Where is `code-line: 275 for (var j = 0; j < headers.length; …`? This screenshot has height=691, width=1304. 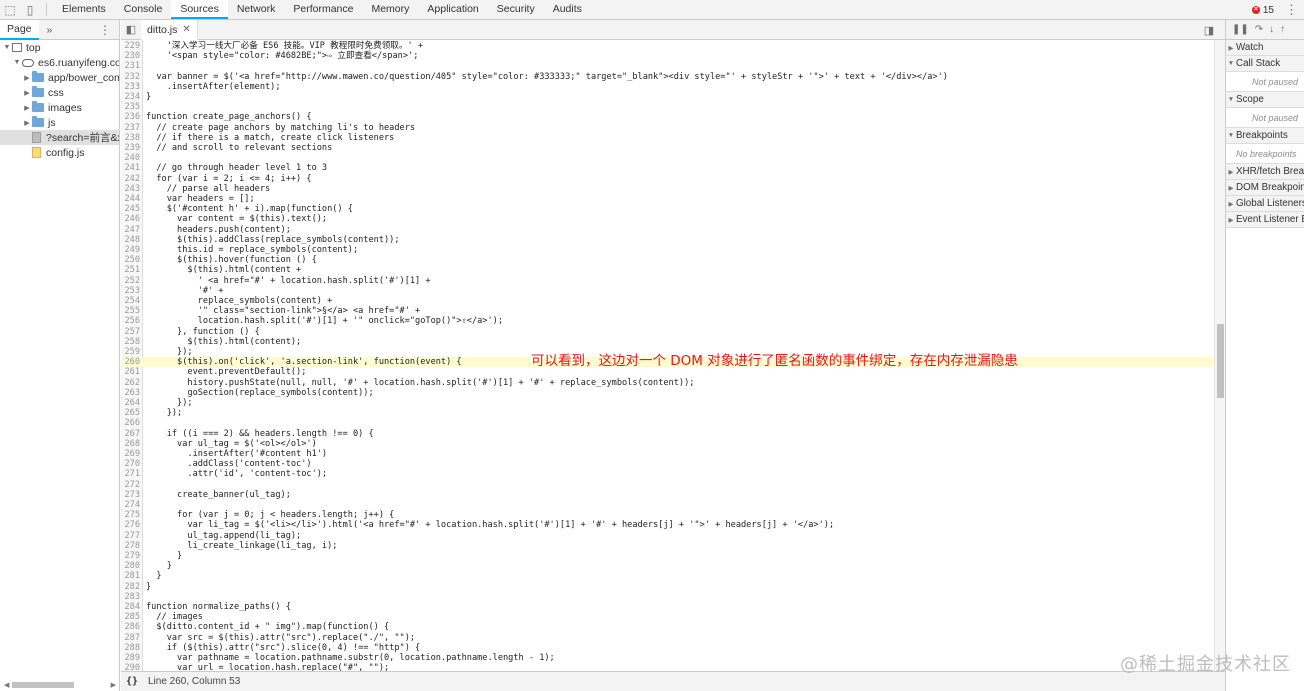 code-line: 275 for (var j = 0; j < headers.length; … is located at coordinates (667, 515).